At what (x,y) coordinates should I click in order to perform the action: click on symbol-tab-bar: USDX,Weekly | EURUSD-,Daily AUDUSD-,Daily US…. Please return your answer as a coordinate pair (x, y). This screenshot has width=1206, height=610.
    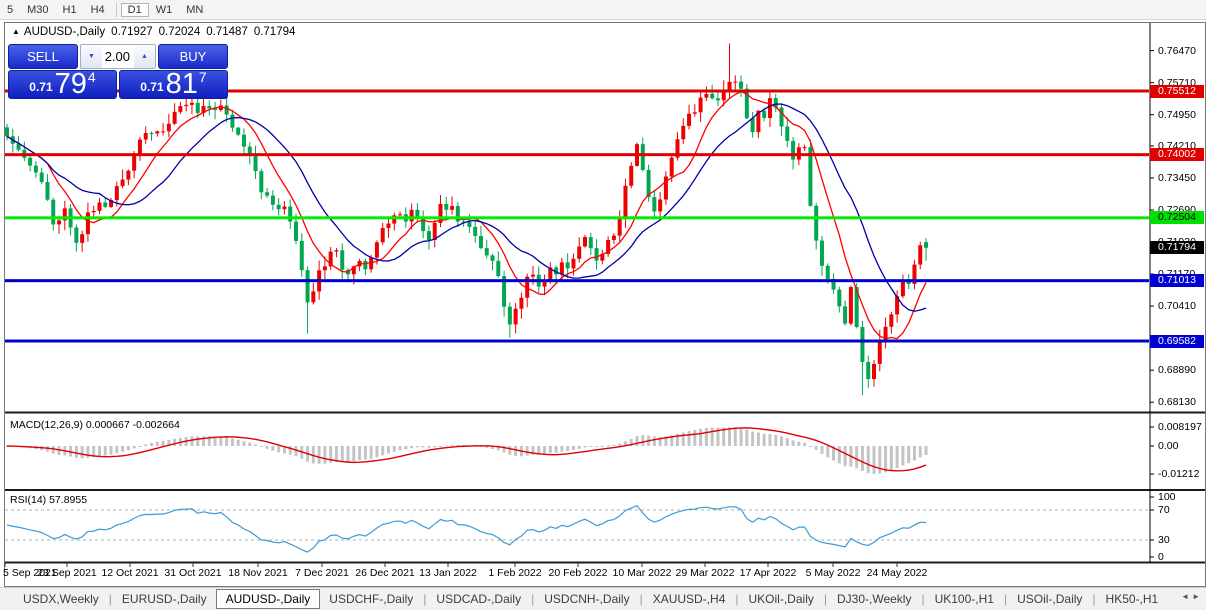
    Looking at the image, I should click on (603, 598).